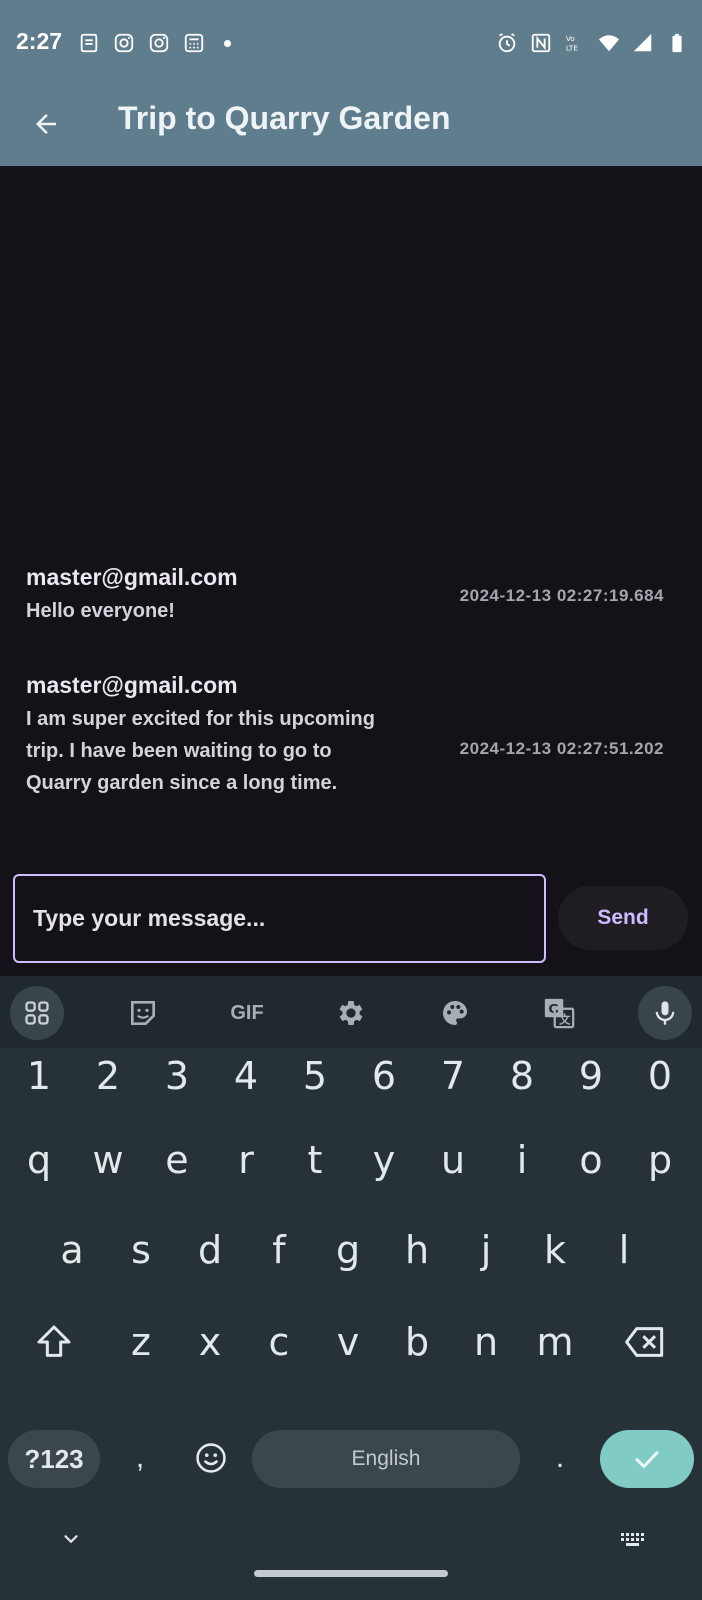 This screenshot has height=1600, width=702. Describe the element at coordinates (591, 1076) in the screenshot. I see `key-9: 9` at that location.